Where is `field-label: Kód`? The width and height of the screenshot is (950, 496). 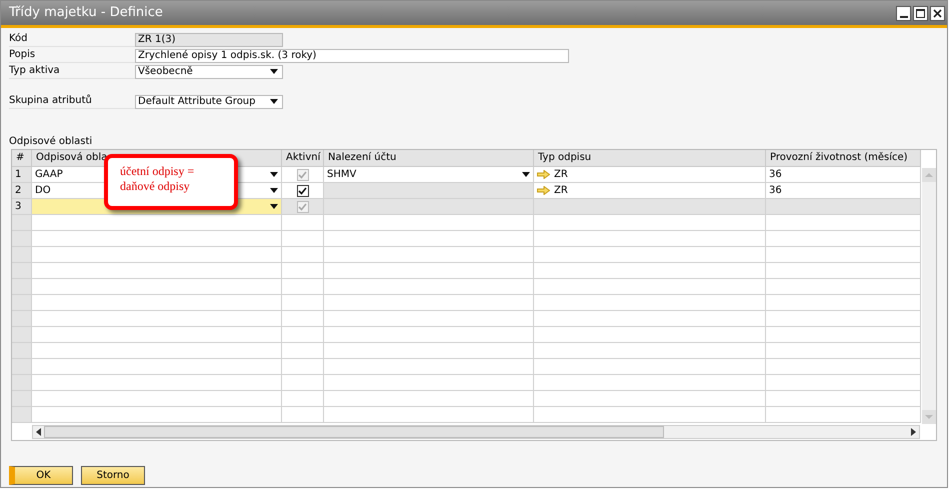 field-label: Kód is located at coordinates (72, 39).